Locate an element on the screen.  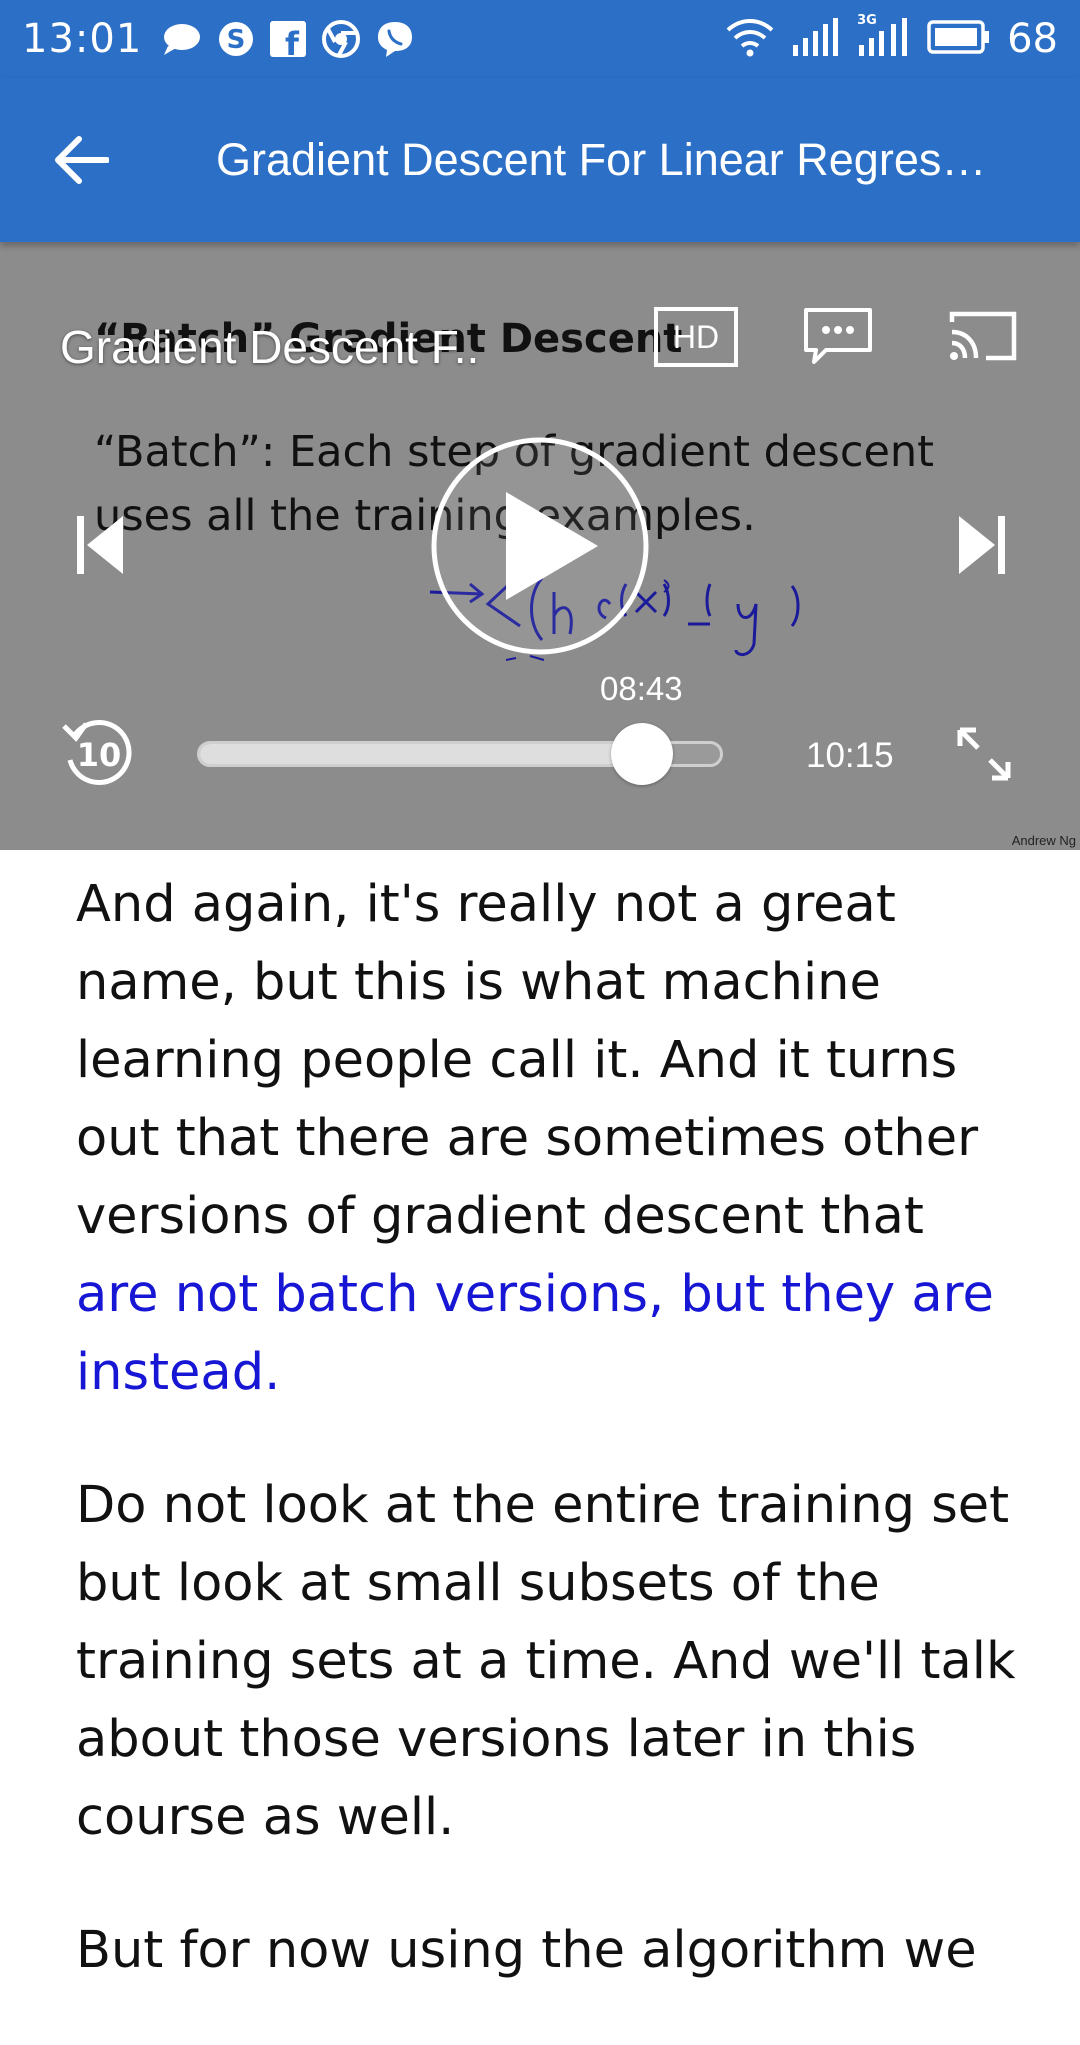
skip-previous-icon is located at coordinates (100, 545).